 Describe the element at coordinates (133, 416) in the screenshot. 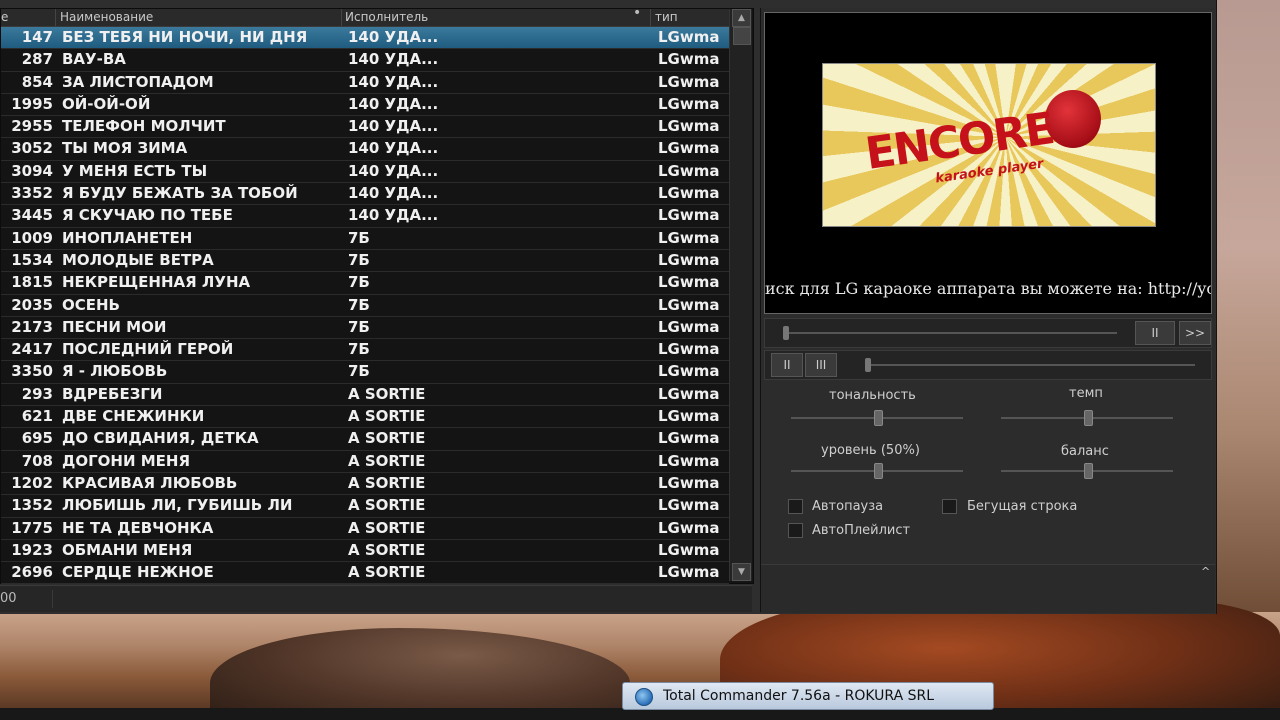

I see `row-name: ДВЕ СНЕЖИНКИ` at that location.